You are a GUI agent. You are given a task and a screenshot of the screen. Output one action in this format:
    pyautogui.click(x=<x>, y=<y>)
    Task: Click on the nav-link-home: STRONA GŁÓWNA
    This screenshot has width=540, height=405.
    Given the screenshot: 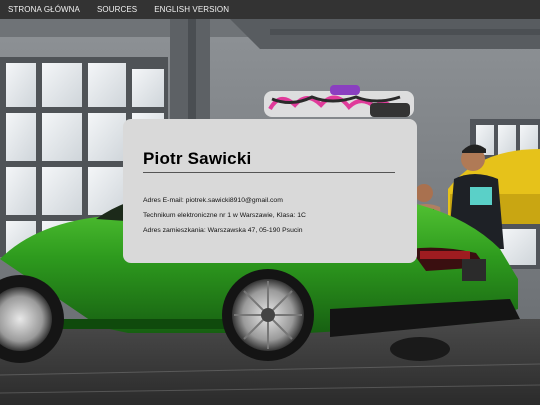 What is the action you would take?
    pyautogui.click(x=44, y=9)
    